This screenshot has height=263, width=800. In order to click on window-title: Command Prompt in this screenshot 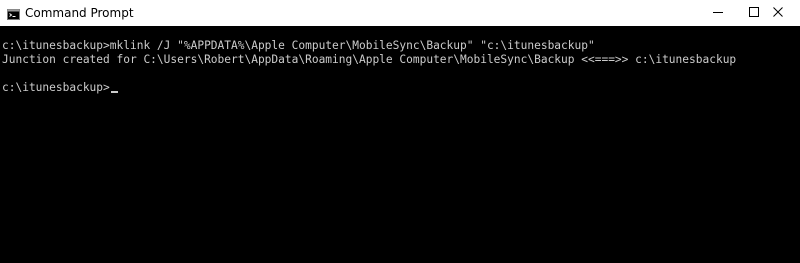, I will do `click(79, 13)`.